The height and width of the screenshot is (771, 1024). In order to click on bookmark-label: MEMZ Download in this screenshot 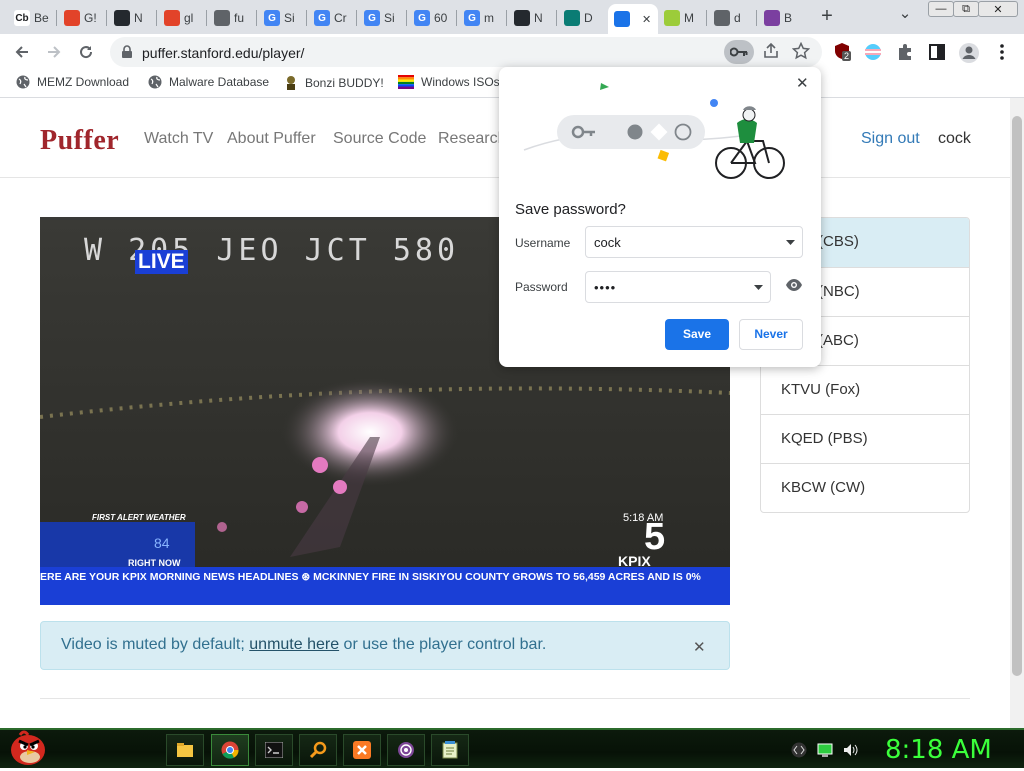, I will do `click(83, 82)`.